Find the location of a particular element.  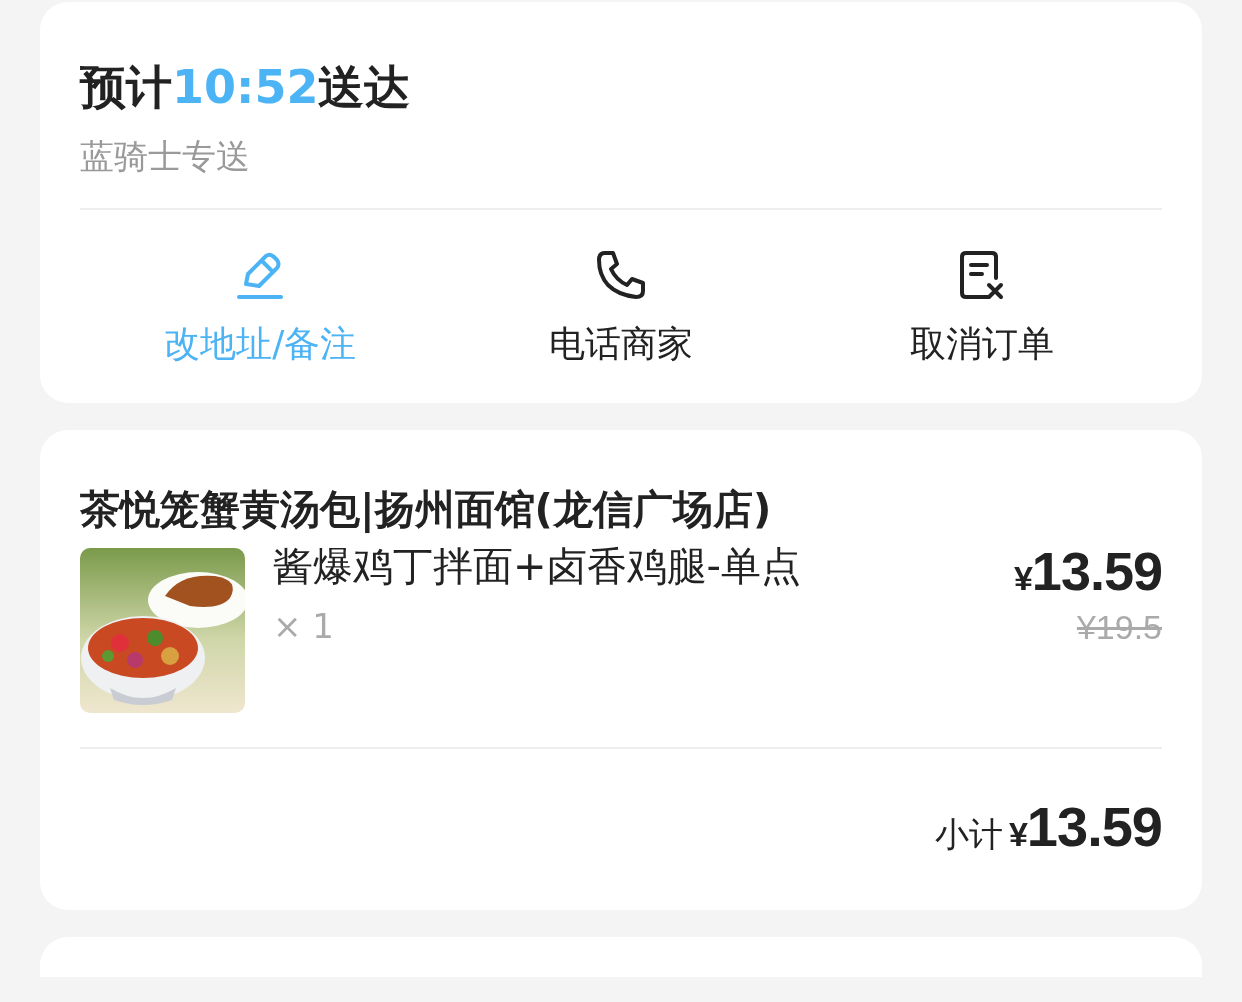

item-name: 酱爆鸡丁拌面+卤香鸡腿-单点 is located at coordinates (537, 566).